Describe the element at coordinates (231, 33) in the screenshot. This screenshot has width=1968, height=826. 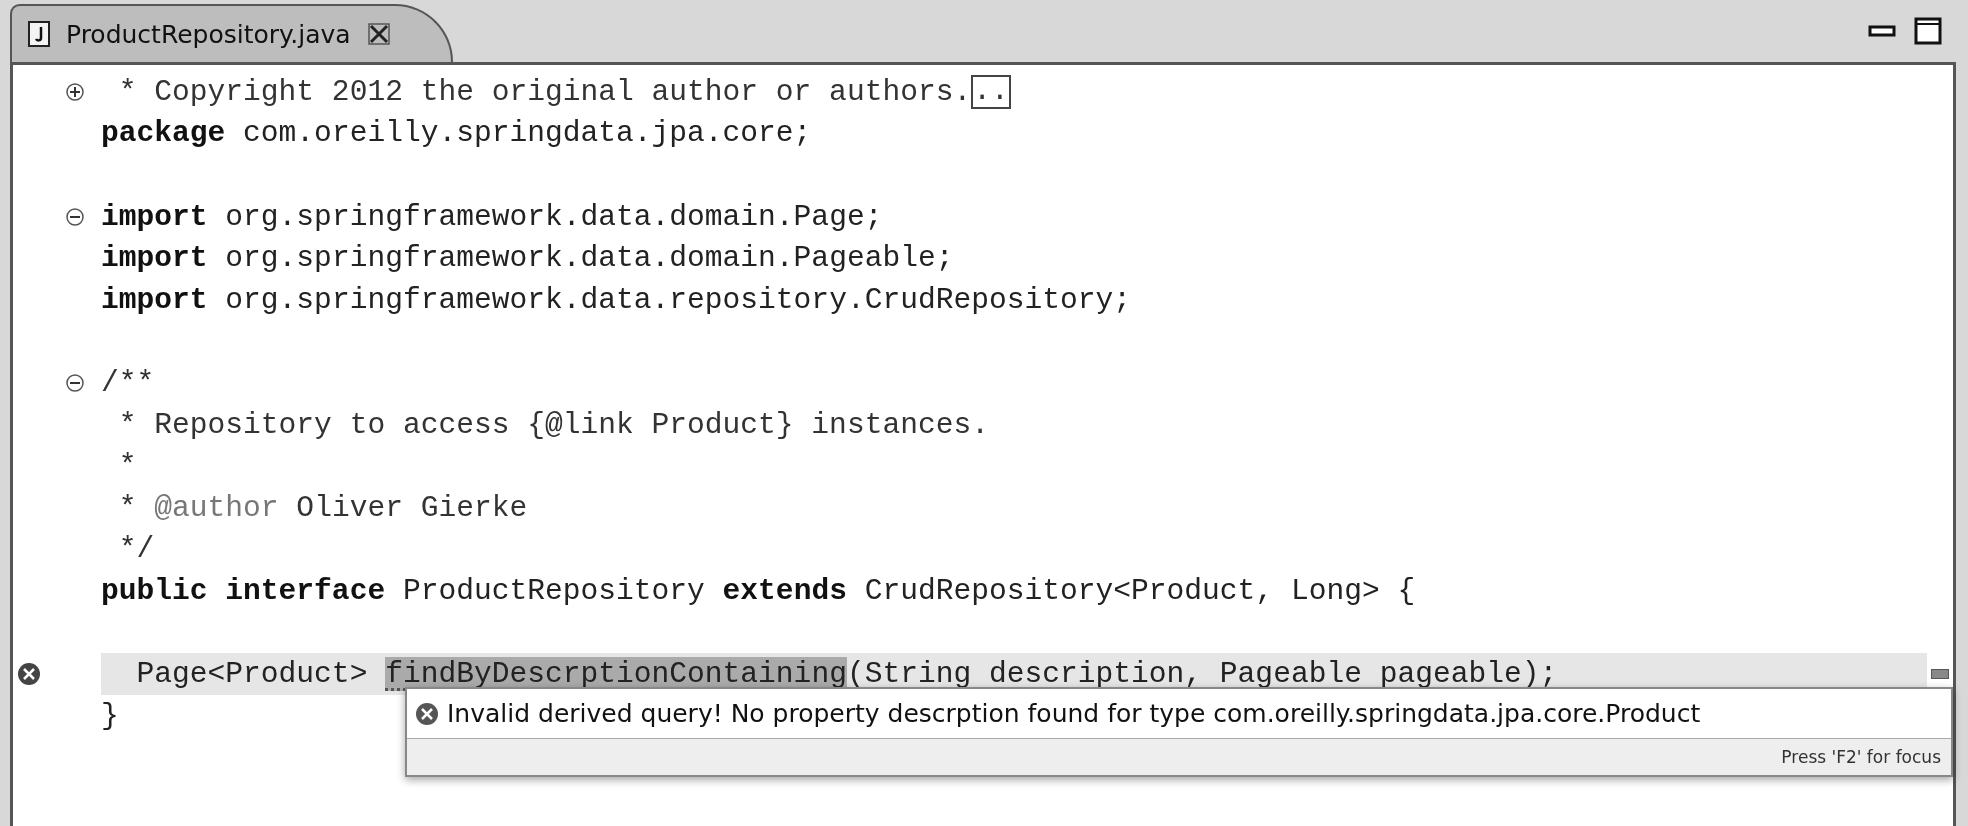
I see `editor-tab: ProductRepository.java` at that location.